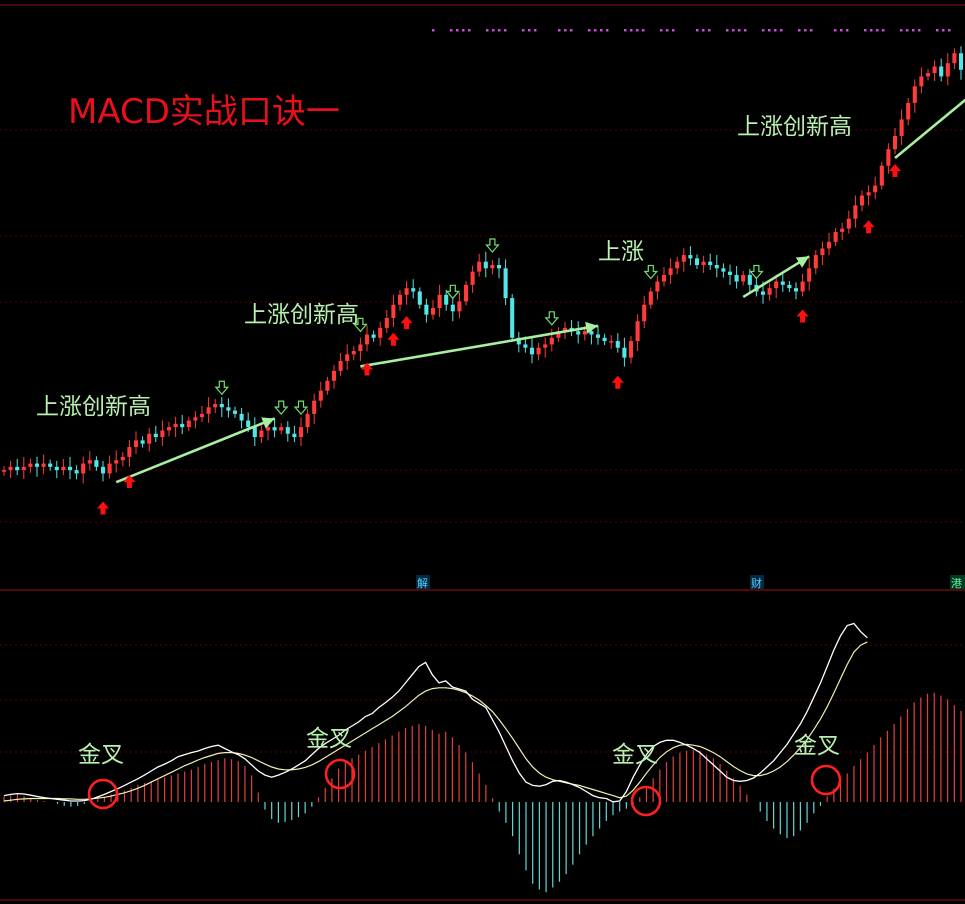 The height and width of the screenshot is (904, 965). What do you see at coordinates (956, 583) in the screenshot?
I see `event-label-3: 港` at bounding box center [956, 583].